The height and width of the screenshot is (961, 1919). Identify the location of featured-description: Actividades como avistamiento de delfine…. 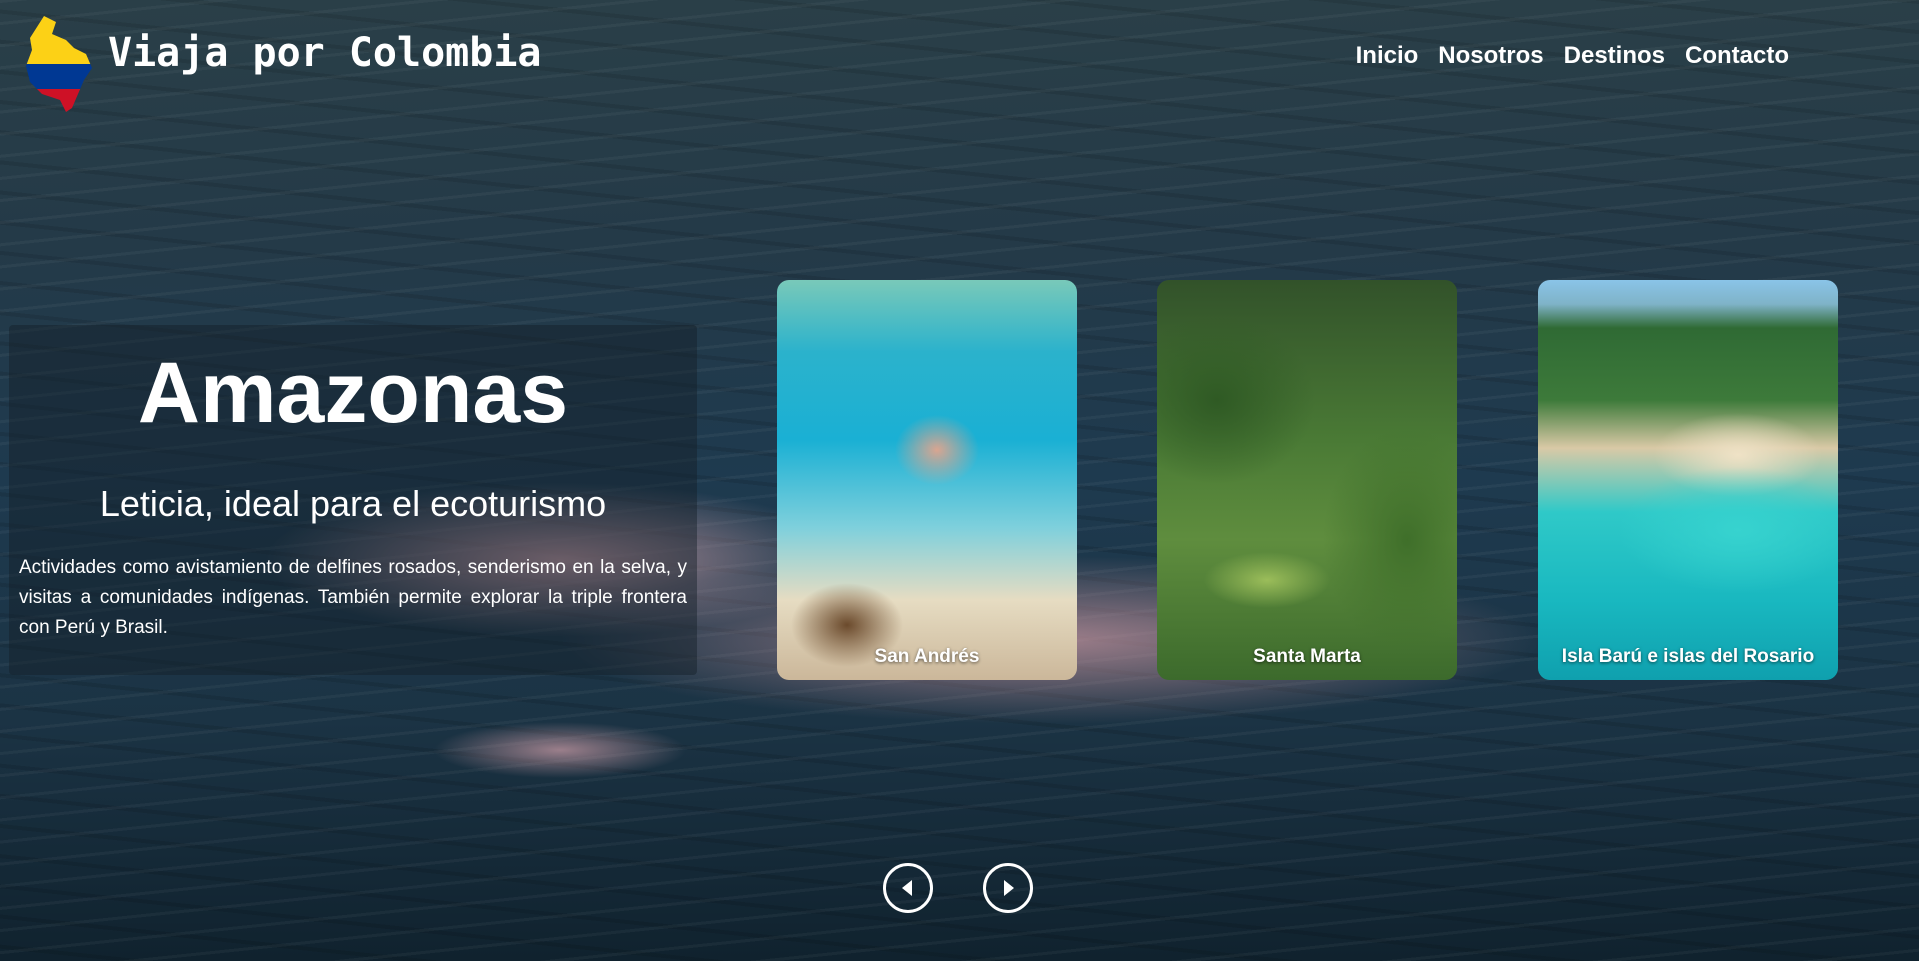
(353, 597).